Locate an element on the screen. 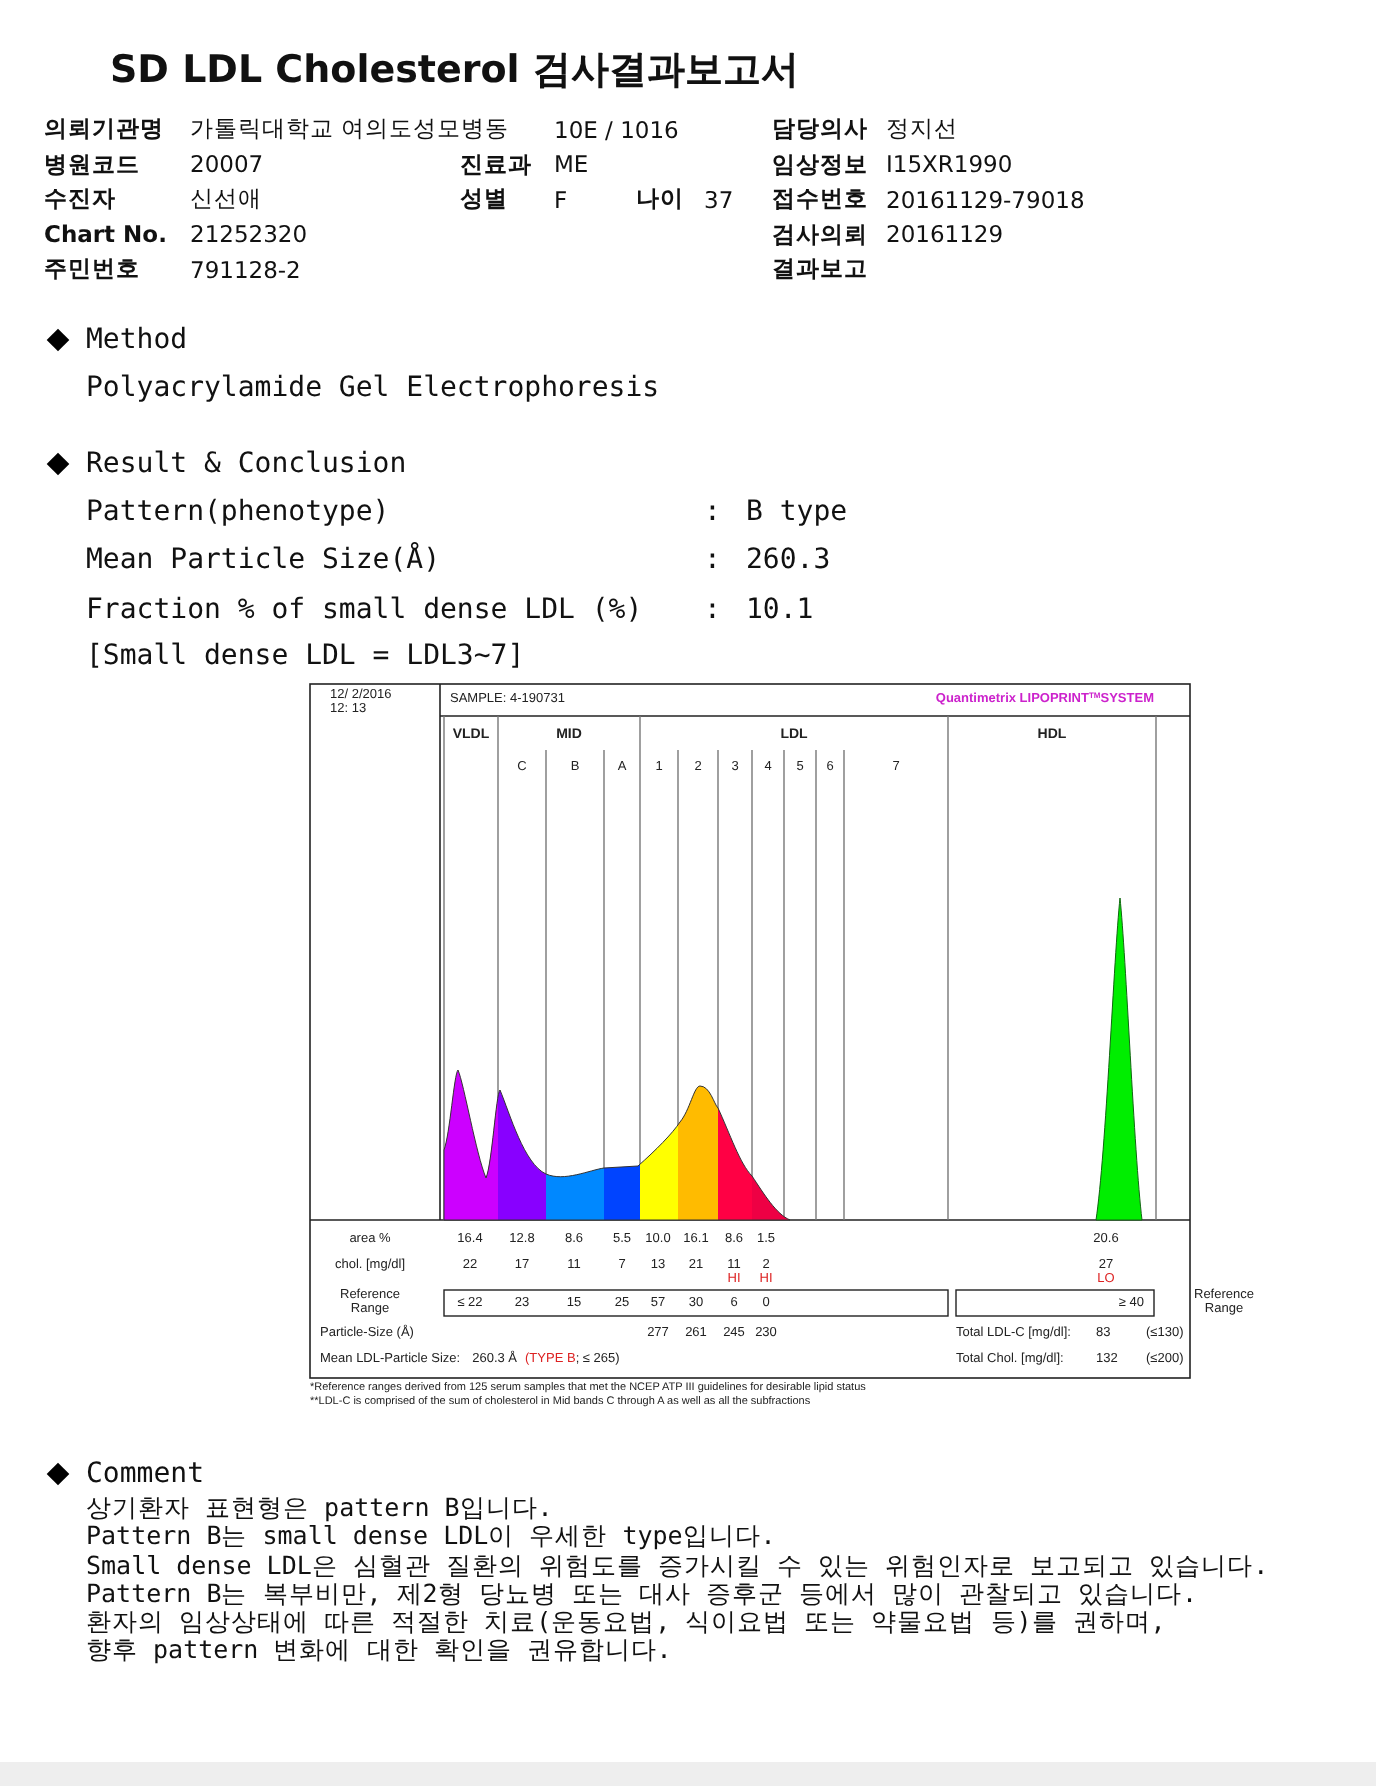 This screenshot has width=1376, height=1786. field-label: 검사의뢰 is located at coordinates (820, 233).